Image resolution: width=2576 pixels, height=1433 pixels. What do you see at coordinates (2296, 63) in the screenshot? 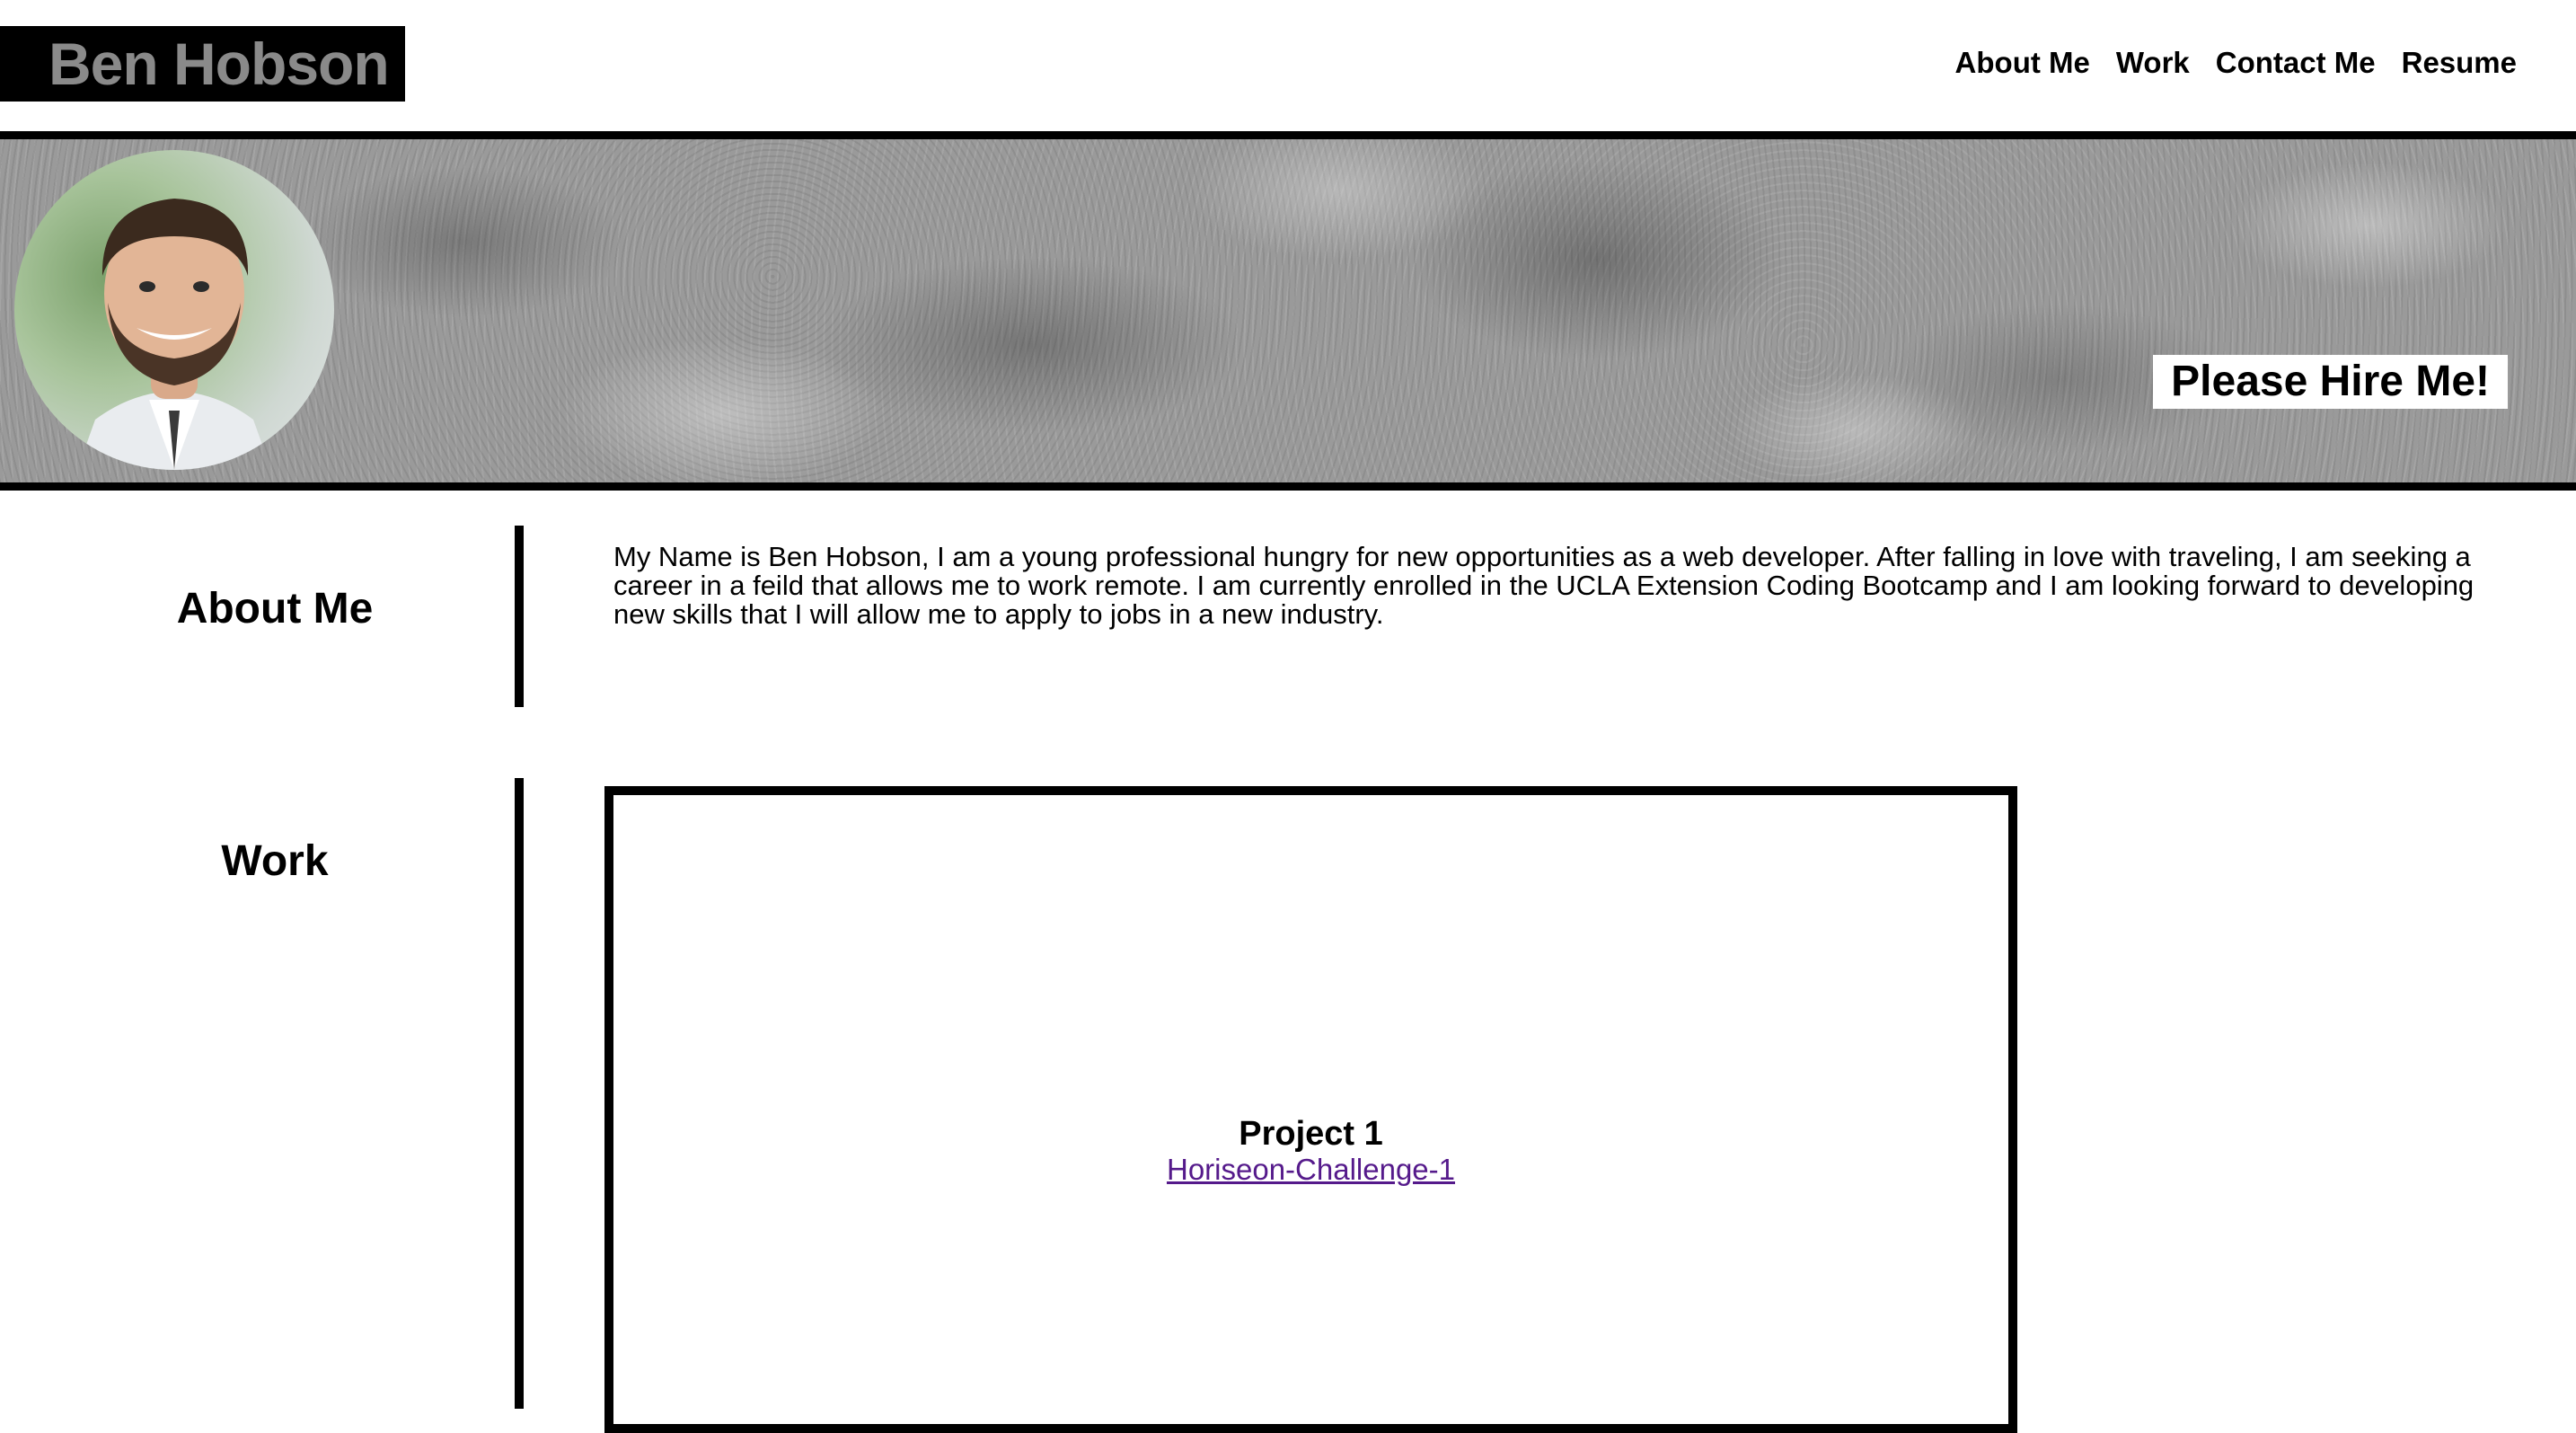
I see `nav-link-contact: Contact Me` at bounding box center [2296, 63].